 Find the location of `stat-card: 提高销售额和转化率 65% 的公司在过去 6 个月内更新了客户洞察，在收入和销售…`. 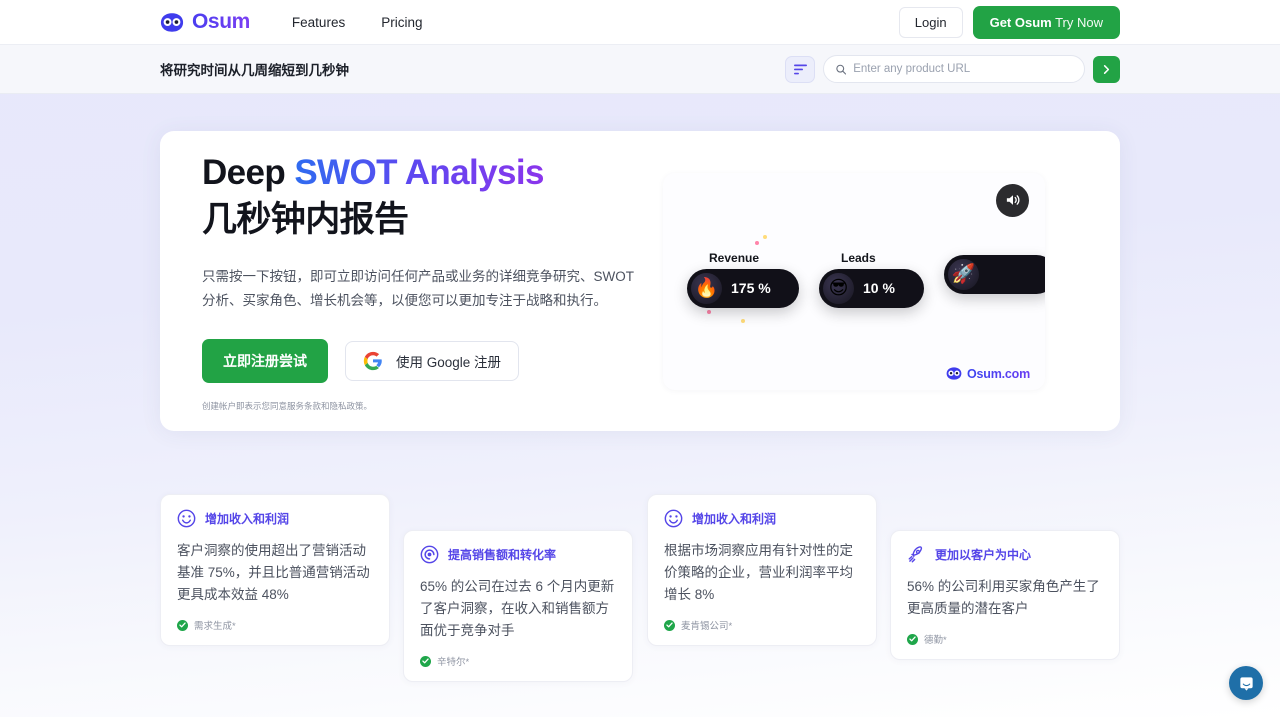

stat-card: 提高销售额和转化率 65% 的公司在过去 6 个月内更新了客户洞察，在收入和销售… is located at coordinates (518, 606).